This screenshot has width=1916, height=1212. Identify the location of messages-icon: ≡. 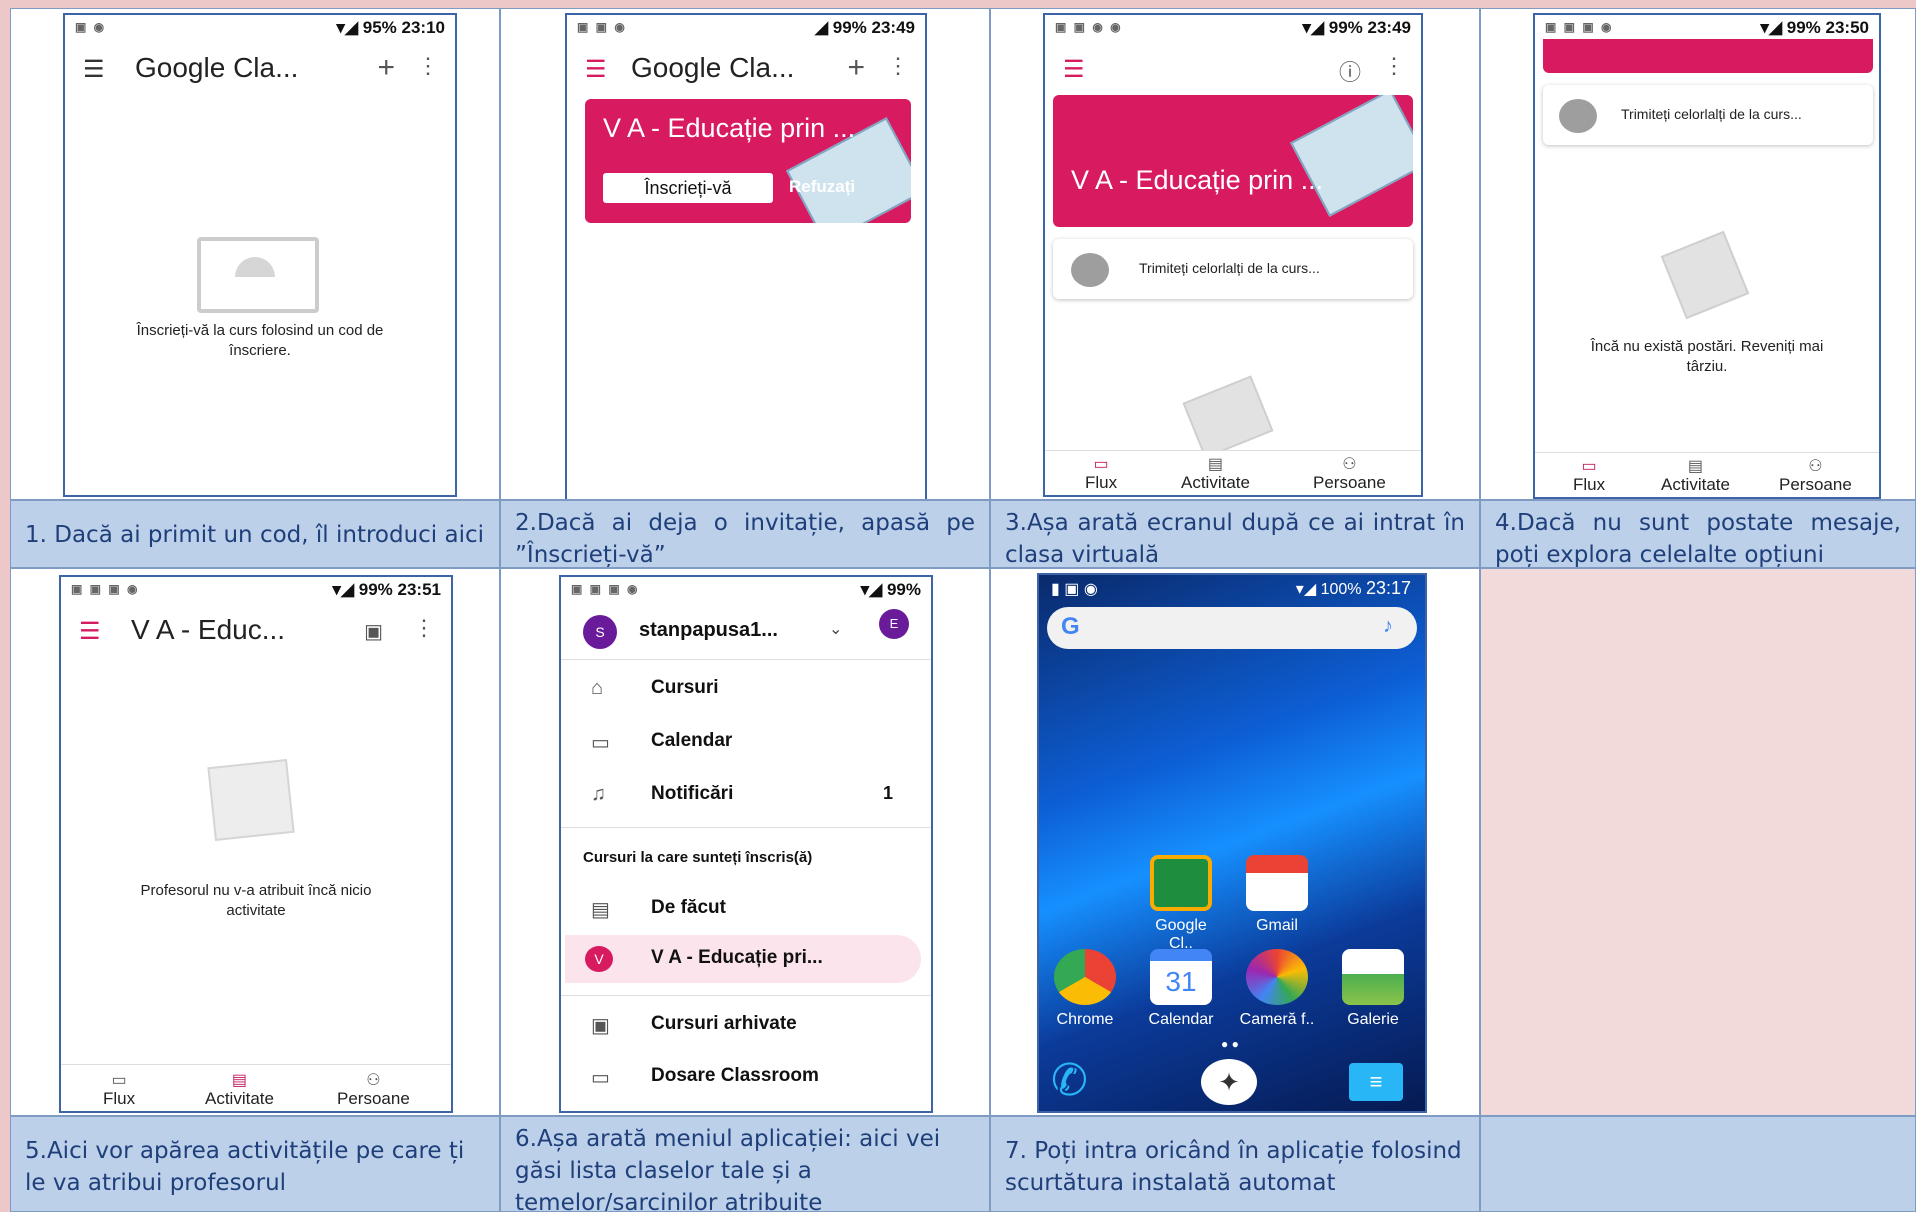
(1376, 1082).